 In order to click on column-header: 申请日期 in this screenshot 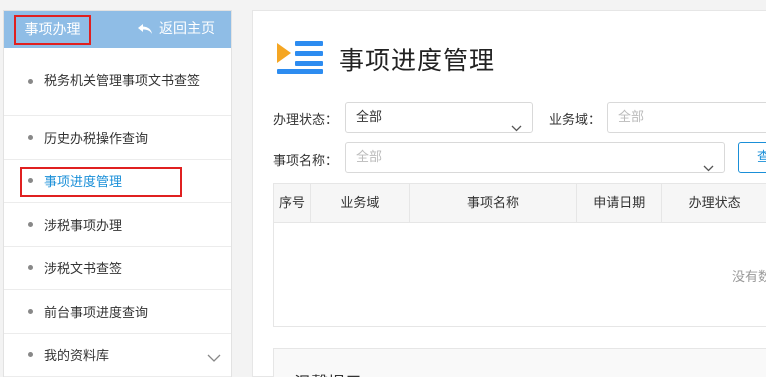, I will do `click(620, 203)`.